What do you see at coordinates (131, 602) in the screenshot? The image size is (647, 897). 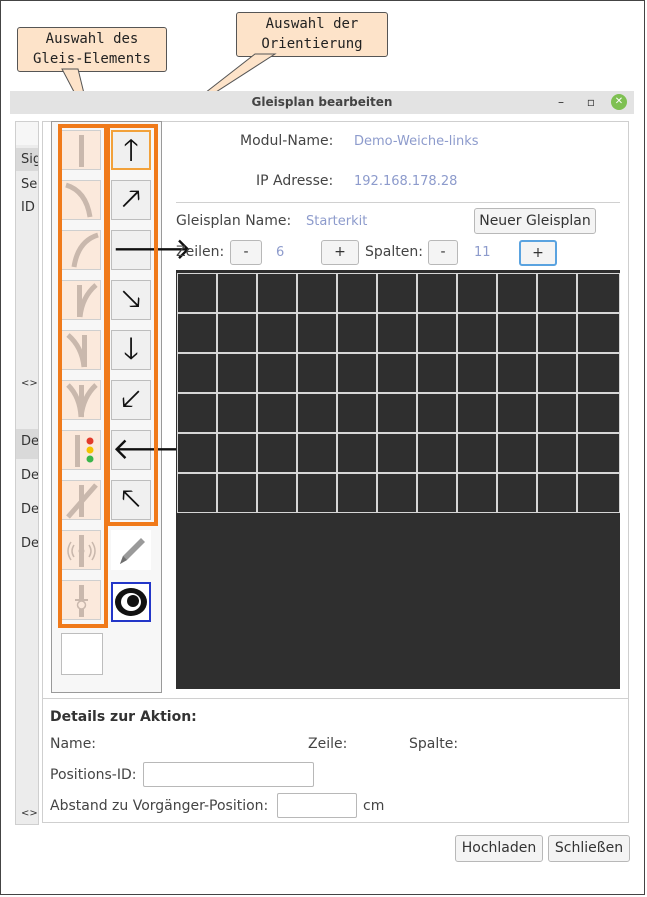 I see `eye-icon` at bounding box center [131, 602].